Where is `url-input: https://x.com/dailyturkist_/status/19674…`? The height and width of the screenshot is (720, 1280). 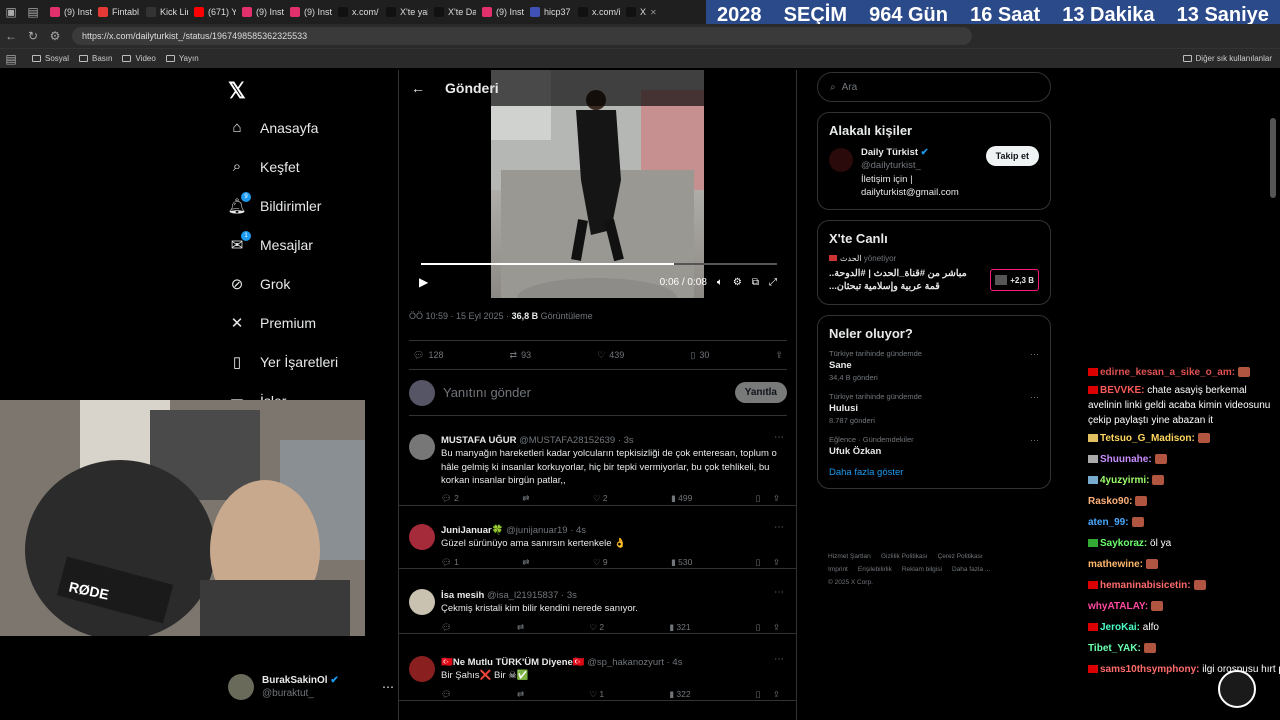 url-input: https://x.com/dailyturkist_/status/19674… is located at coordinates (522, 36).